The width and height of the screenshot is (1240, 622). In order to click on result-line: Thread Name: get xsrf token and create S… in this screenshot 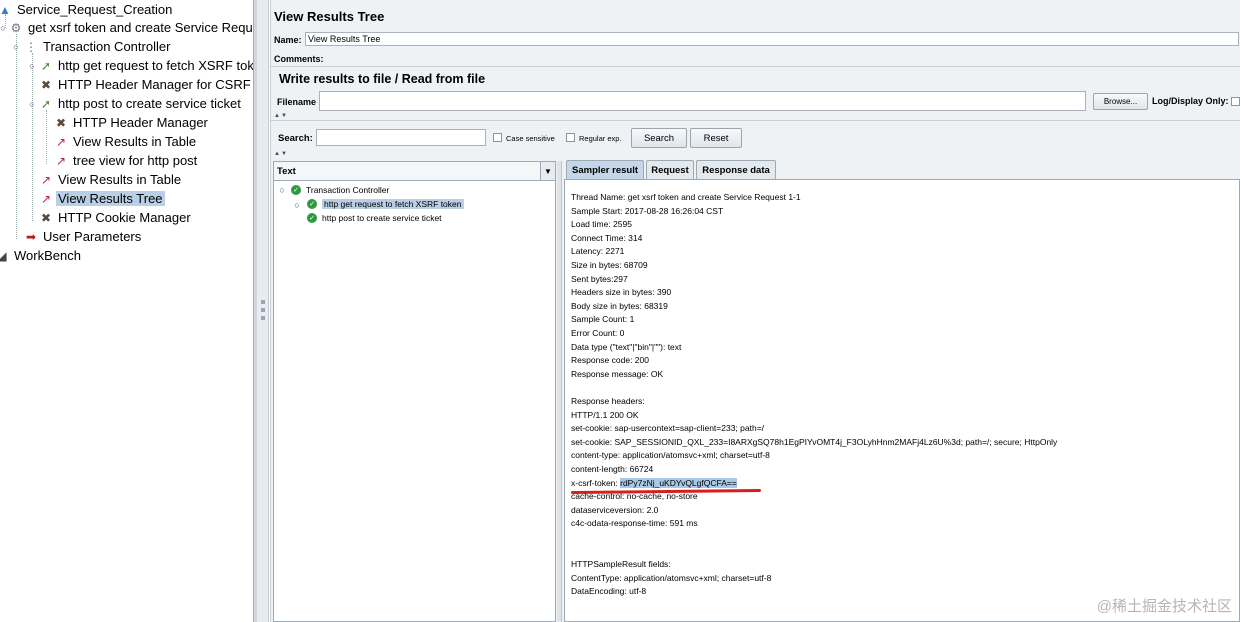, I will do `click(686, 197)`.